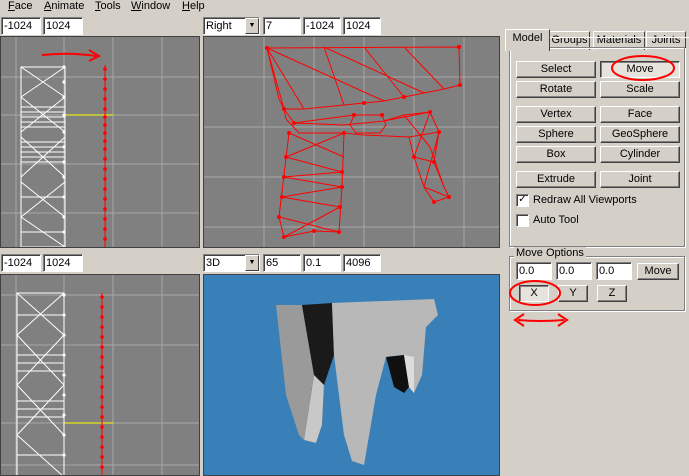 The height and width of the screenshot is (476, 689). I want to click on tr-min-field: -1024, so click(322, 26).